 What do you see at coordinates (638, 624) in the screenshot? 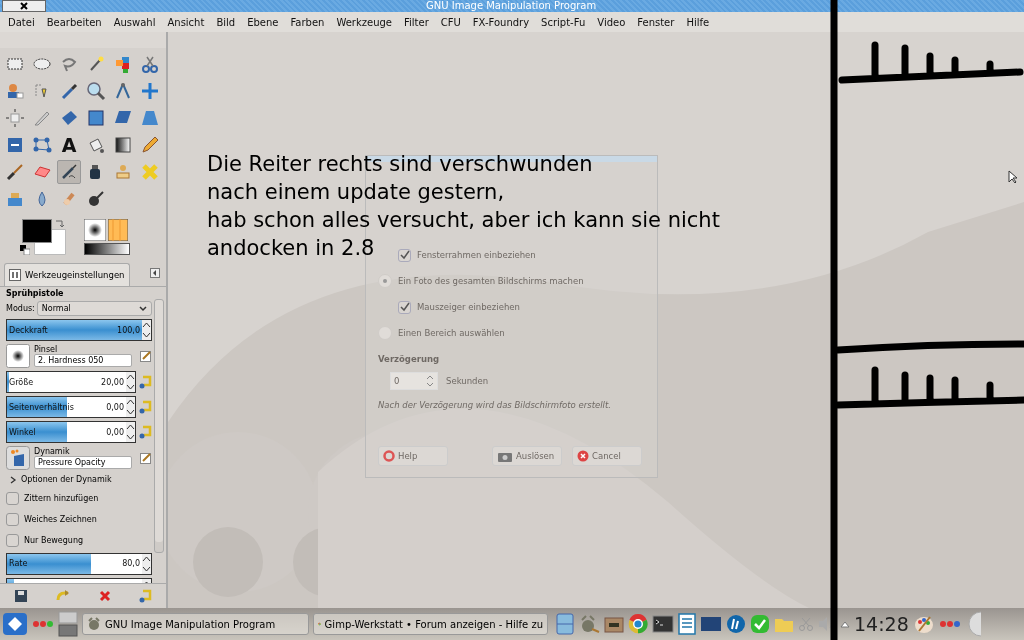
I see `browser-icon` at bounding box center [638, 624].